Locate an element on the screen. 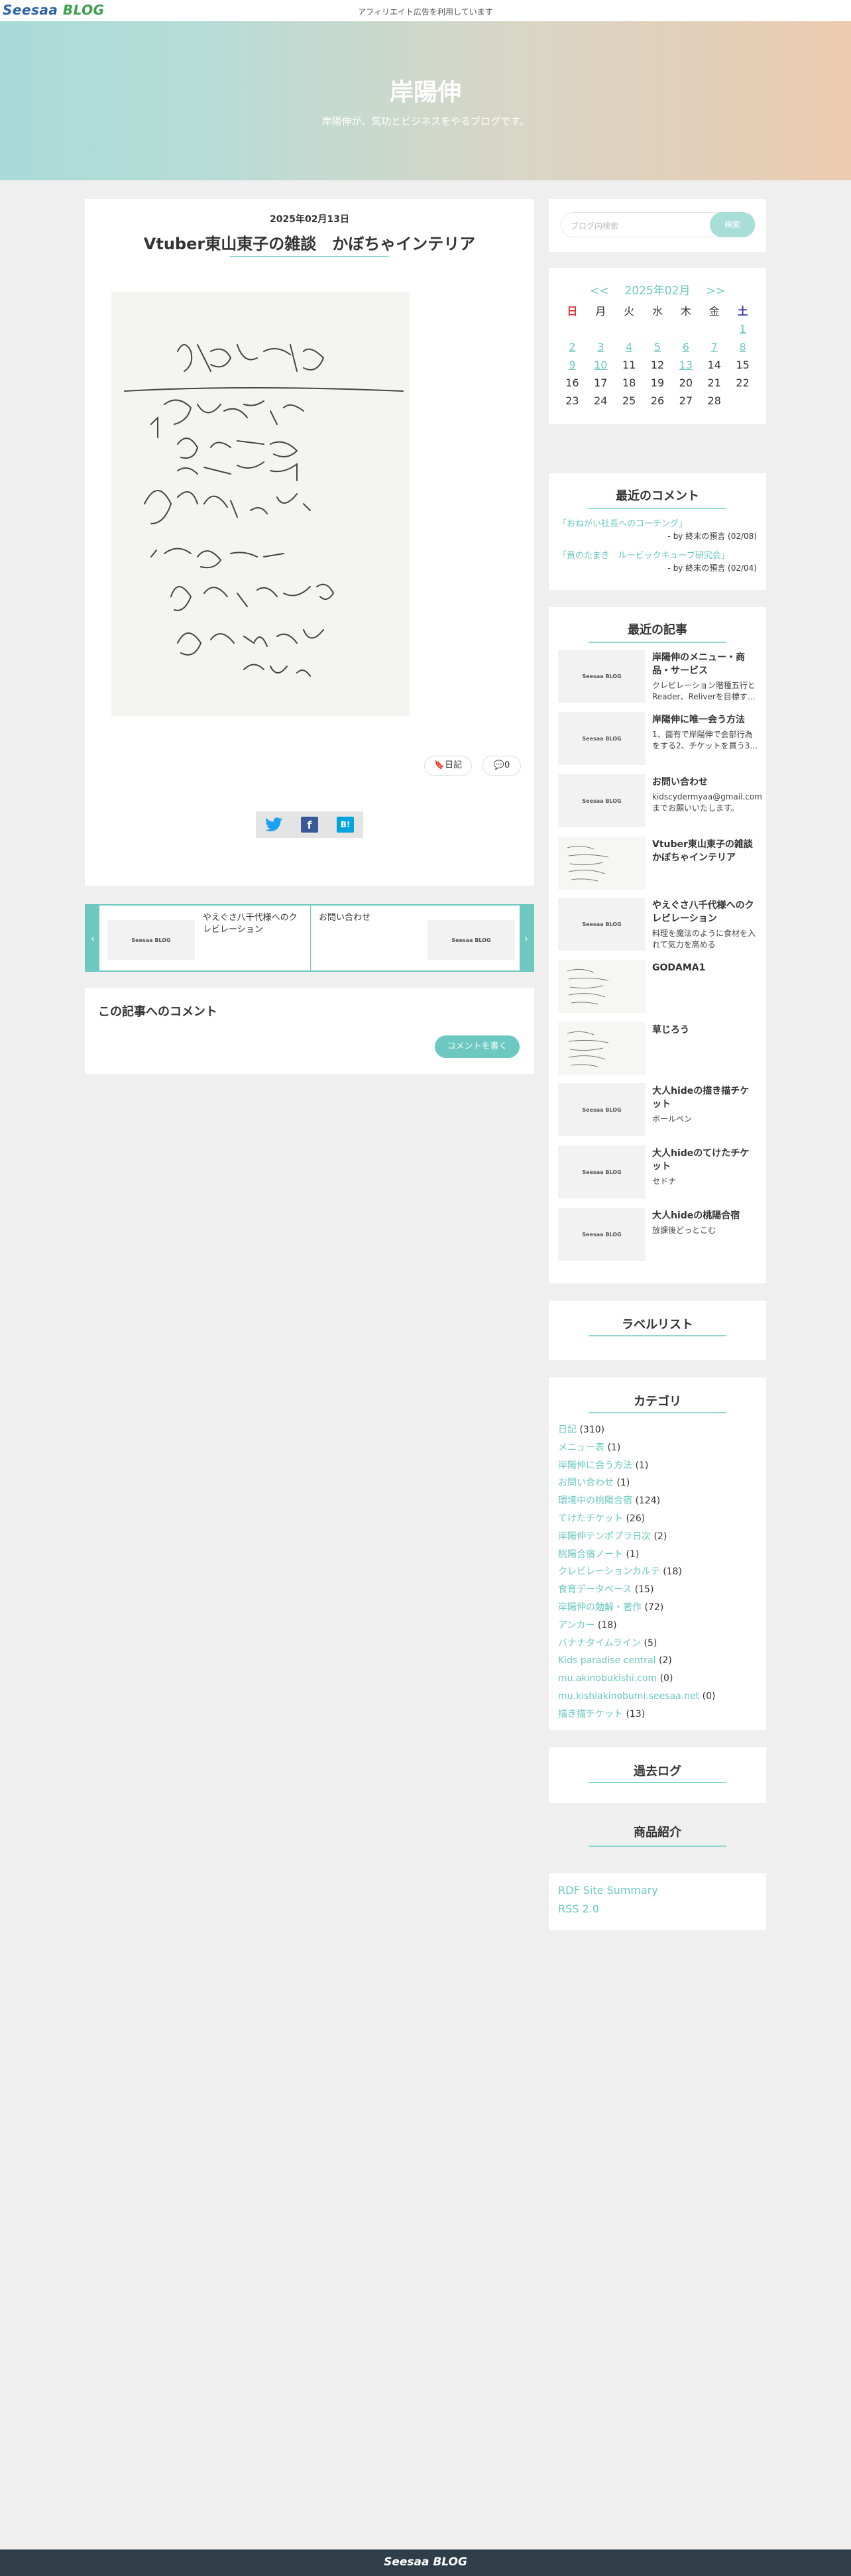 Image resolution: width=851 pixels, height=2576 pixels. recent-article-item: Seesaa BLOG 大人hideの桃陽合宿 放課後どっとこむ is located at coordinates (657, 1236).